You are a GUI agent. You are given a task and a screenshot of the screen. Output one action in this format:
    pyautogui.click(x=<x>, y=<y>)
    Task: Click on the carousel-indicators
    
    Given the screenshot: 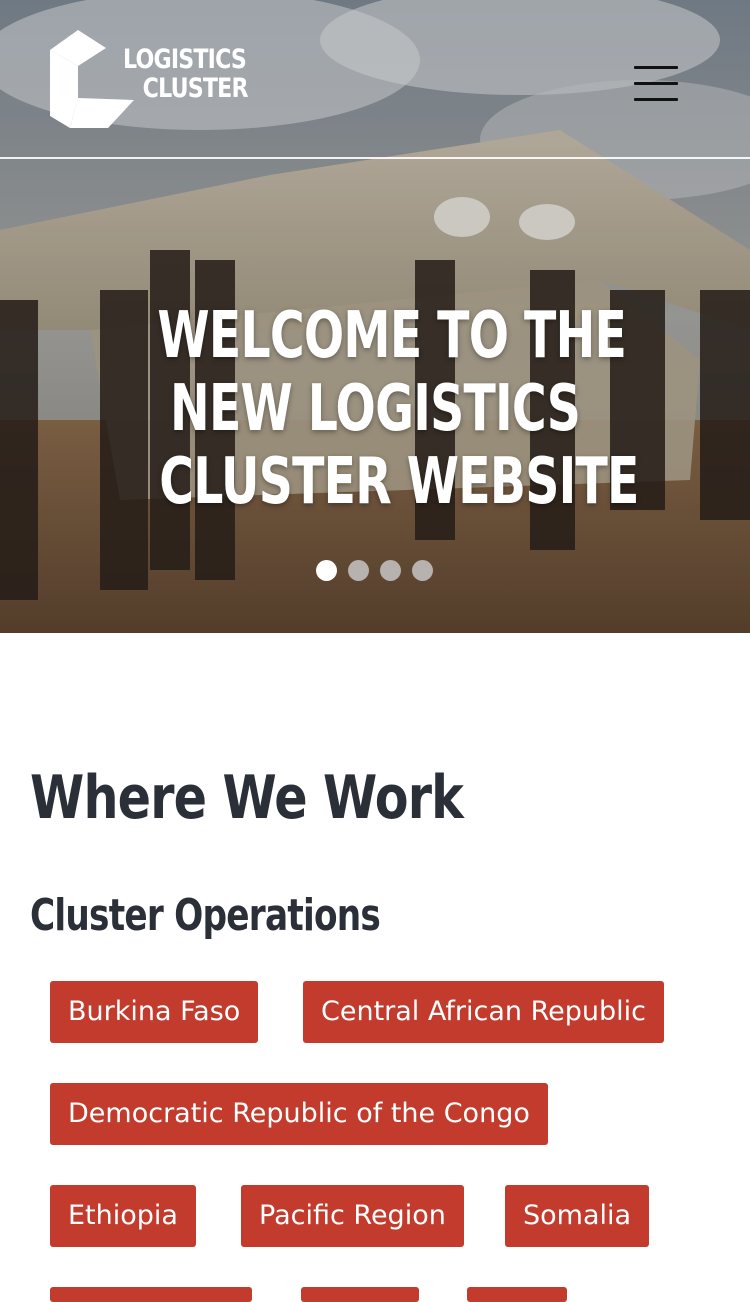 What is the action you would take?
    pyautogui.click(x=376, y=571)
    